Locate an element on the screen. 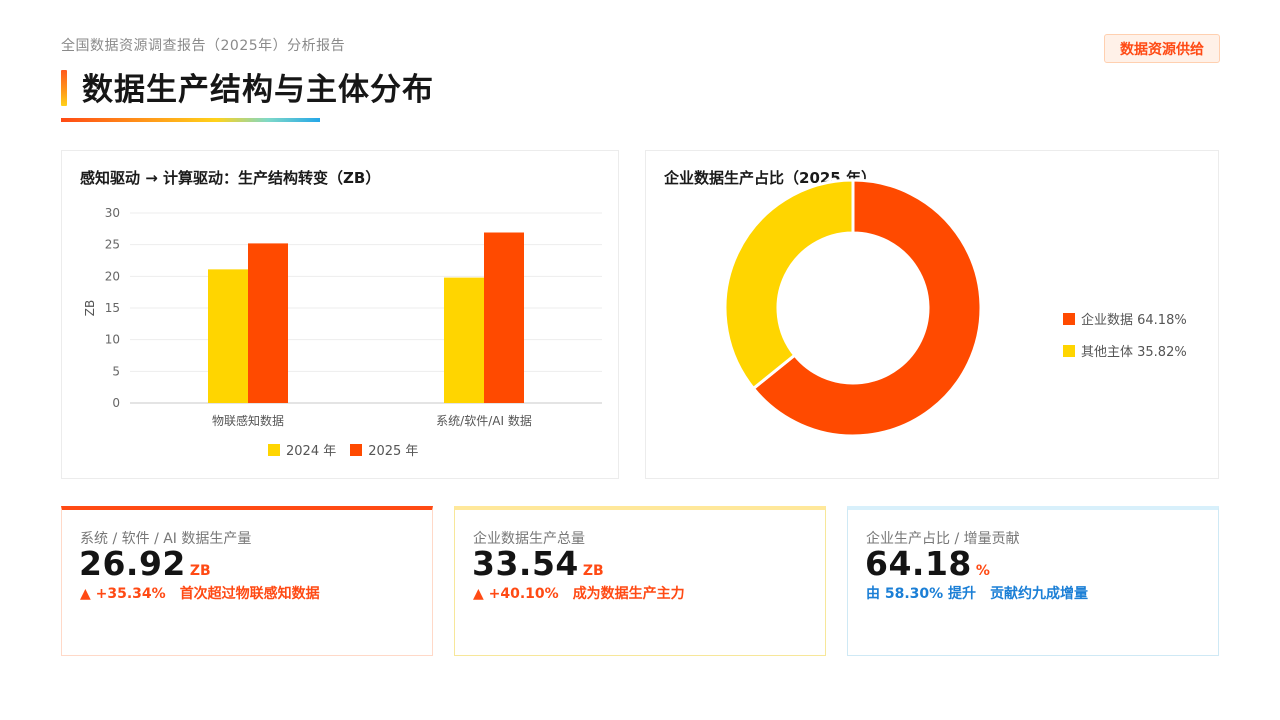 Image resolution: width=1280 pixels, height=720 pixels. legend-swatch-others is located at coordinates (1069, 350).